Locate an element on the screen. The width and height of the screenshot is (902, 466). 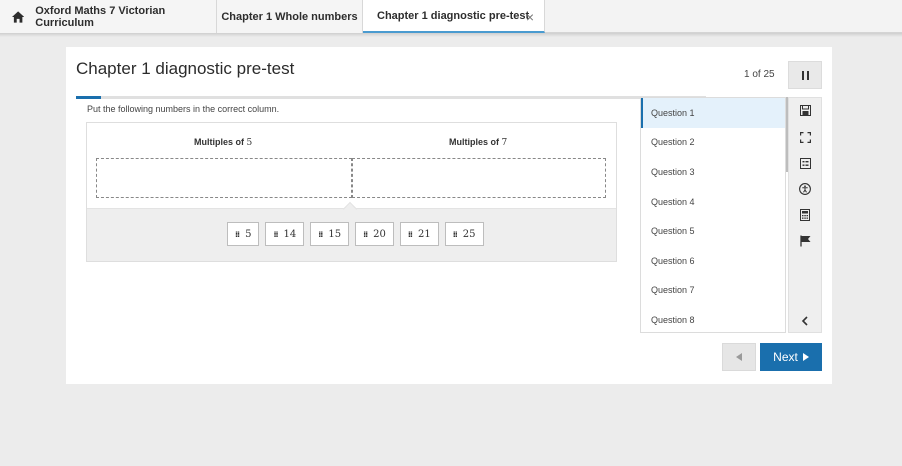
save-icon is located at coordinates (805, 110).